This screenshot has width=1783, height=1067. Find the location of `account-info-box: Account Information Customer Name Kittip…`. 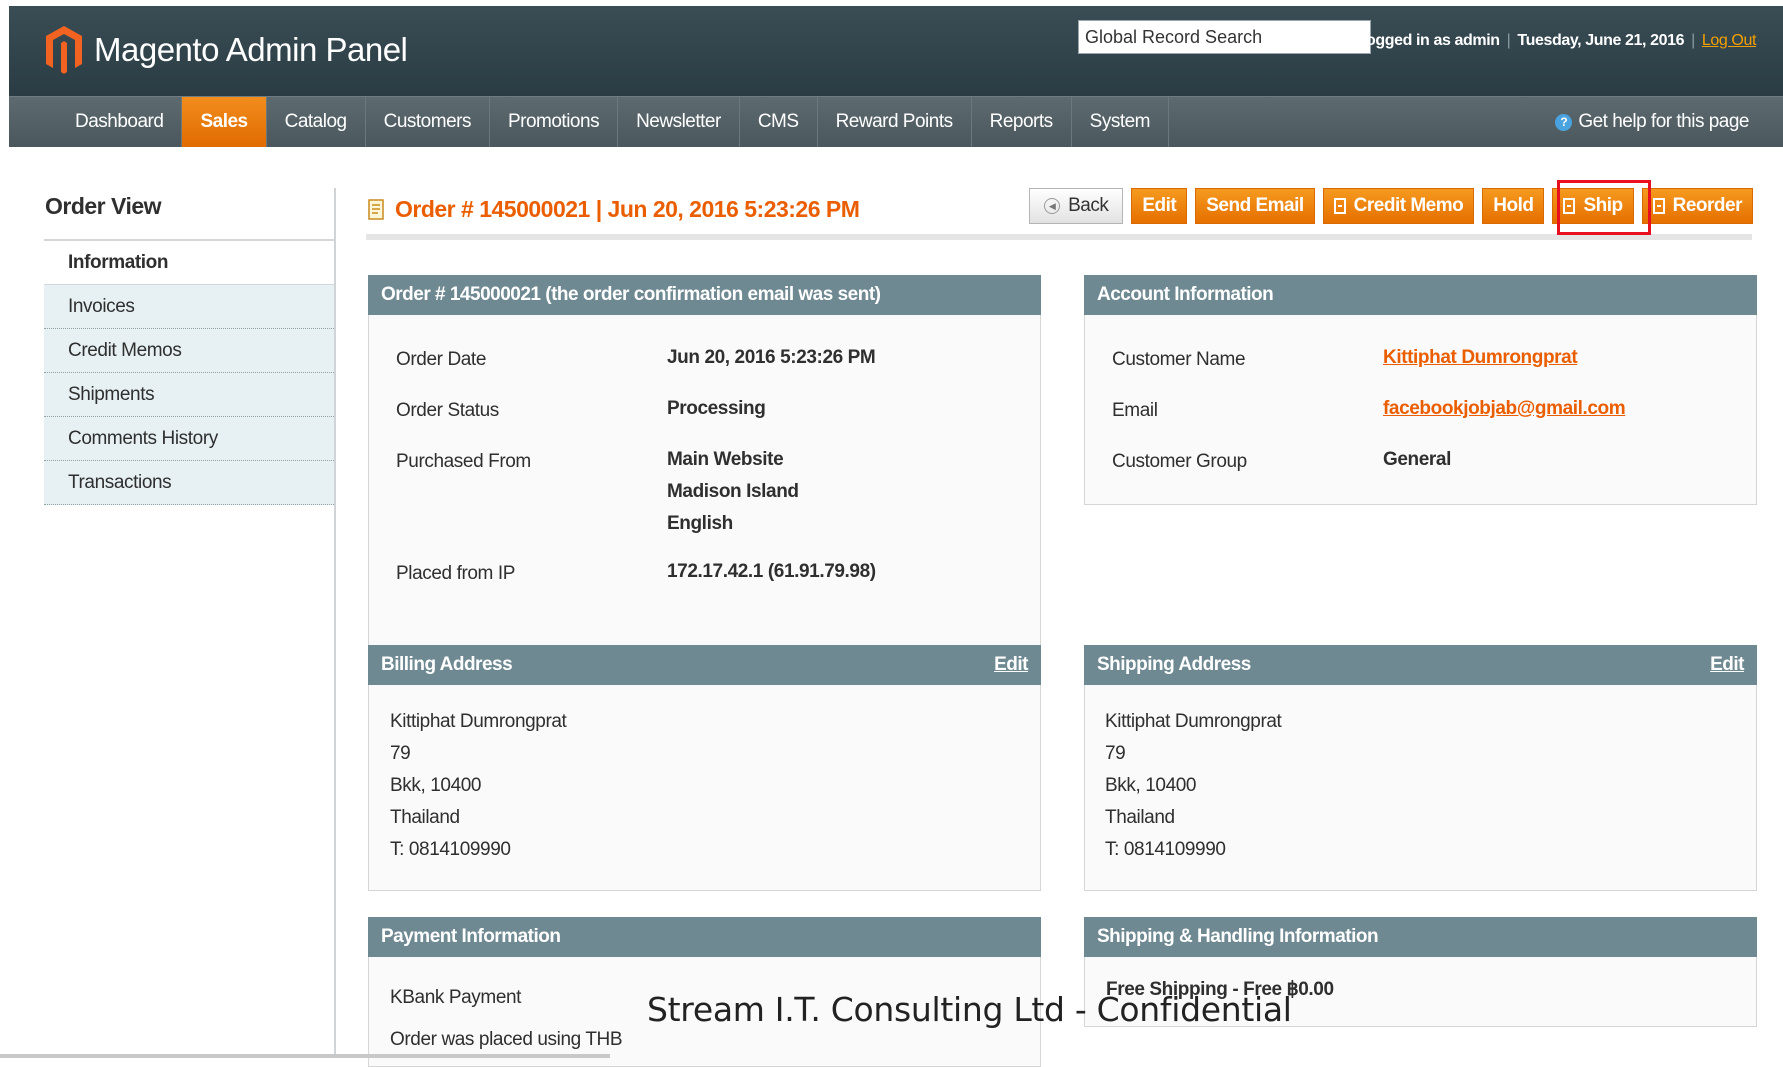

account-info-box: Account Information Customer Name Kittip… is located at coordinates (1420, 390).